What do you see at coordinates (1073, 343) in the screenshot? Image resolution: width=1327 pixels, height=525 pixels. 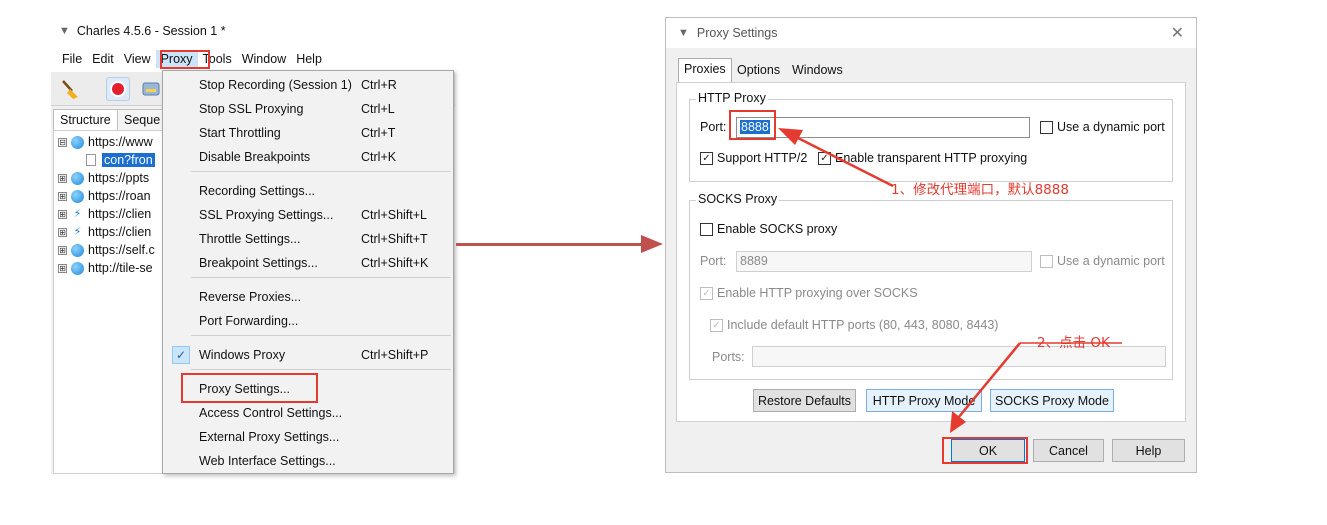 I see `step2-annotation: 2、点击 OK` at bounding box center [1073, 343].